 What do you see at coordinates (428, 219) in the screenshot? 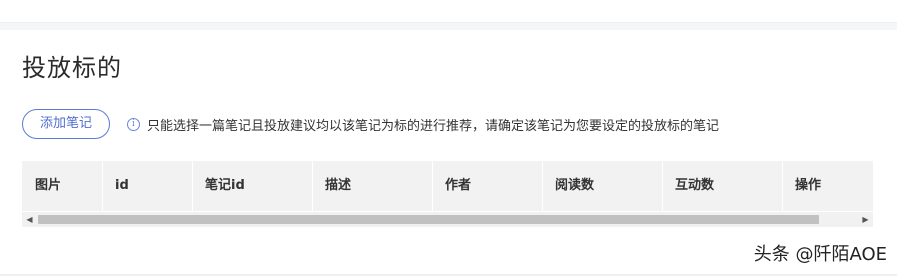
I see `scrollbar-thumb` at bounding box center [428, 219].